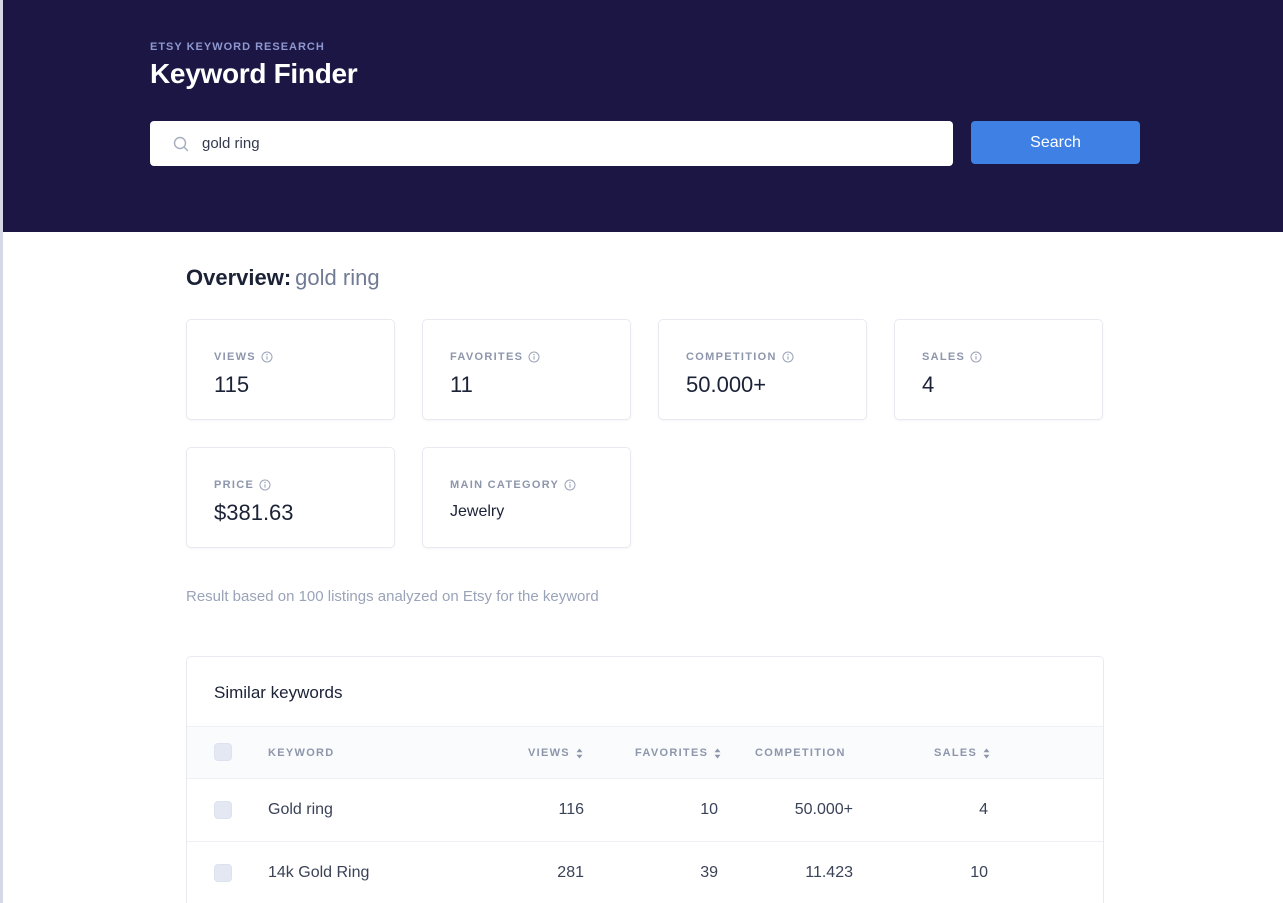  I want to click on views-cell: 116, so click(571, 809).